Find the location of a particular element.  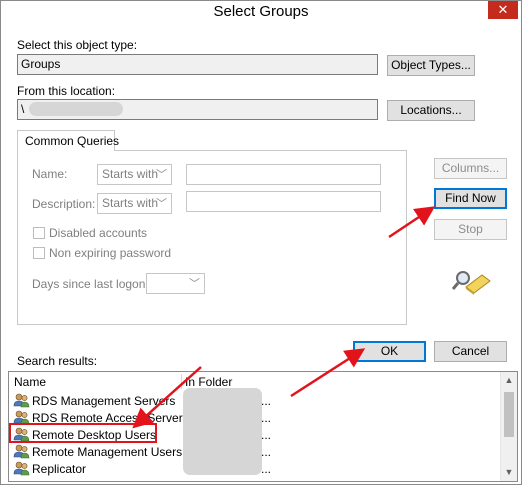

non-expiring-password-checkbox is located at coordinates (39, 253).